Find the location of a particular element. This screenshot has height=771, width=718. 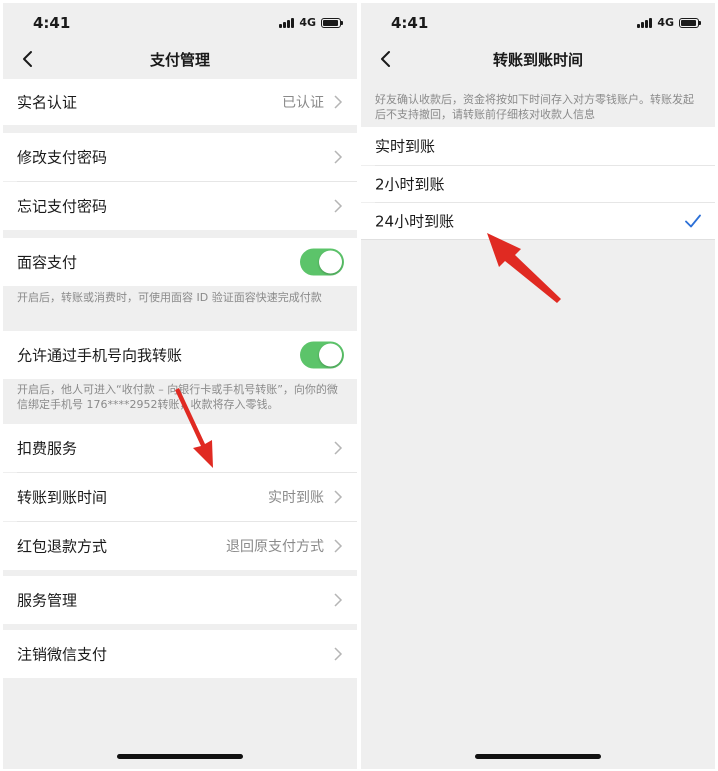

change-password-label: 修改支付密码 is located at coordinates (62, 157).